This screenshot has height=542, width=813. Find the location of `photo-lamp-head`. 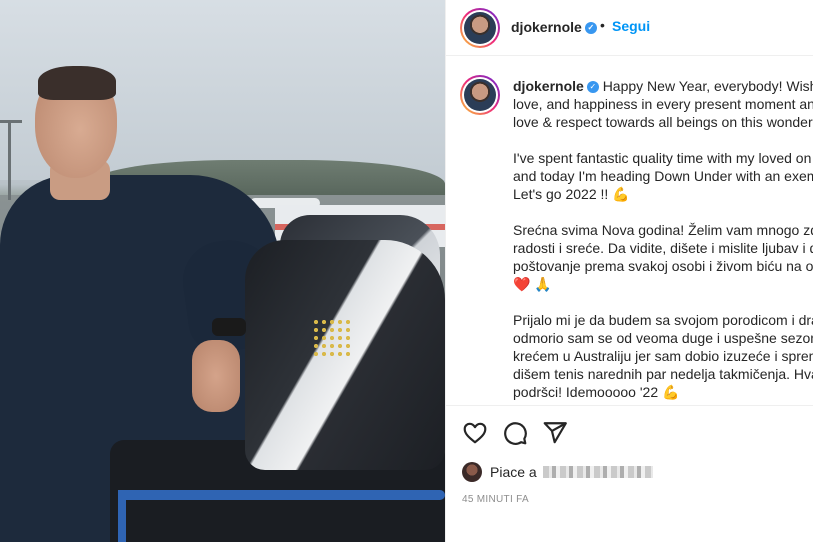

photo-lamp-head is located at coordinates (11, 121).